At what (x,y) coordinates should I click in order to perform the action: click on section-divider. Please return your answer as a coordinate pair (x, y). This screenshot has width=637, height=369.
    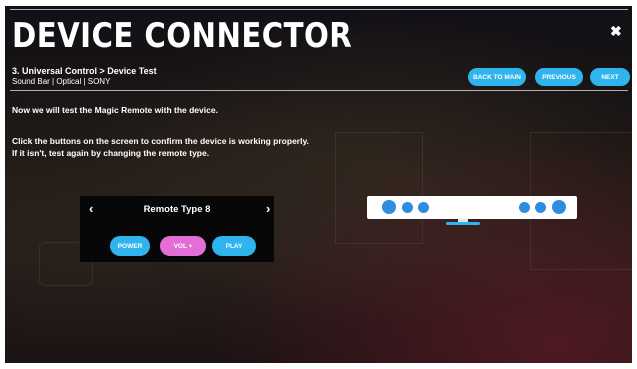
    Looking at the image, I should click on (319, 90).